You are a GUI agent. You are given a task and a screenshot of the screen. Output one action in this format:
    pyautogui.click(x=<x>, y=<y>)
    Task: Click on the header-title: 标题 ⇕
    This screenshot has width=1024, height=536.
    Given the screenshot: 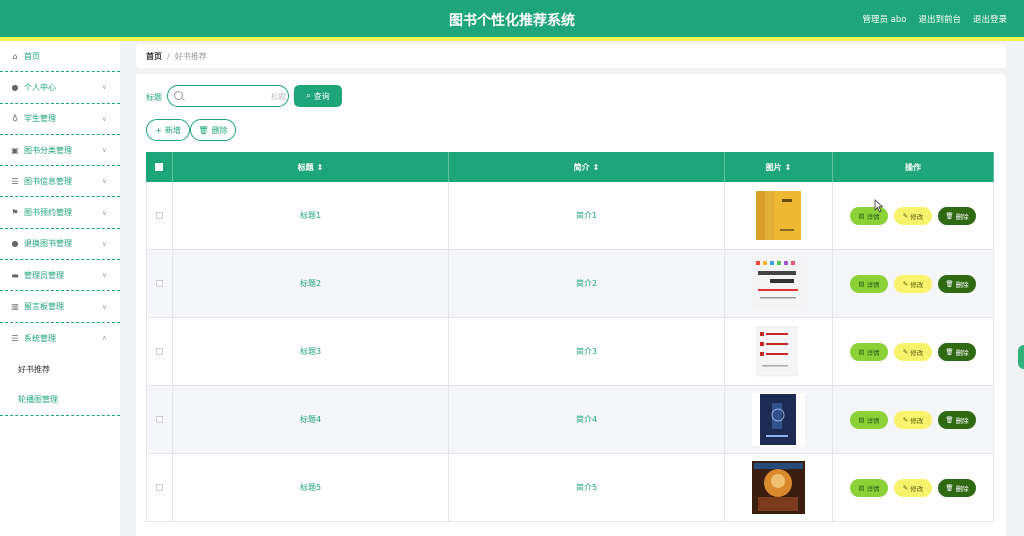 What is the action you would take?
    pyautogui.click(x=311, y=167)
    